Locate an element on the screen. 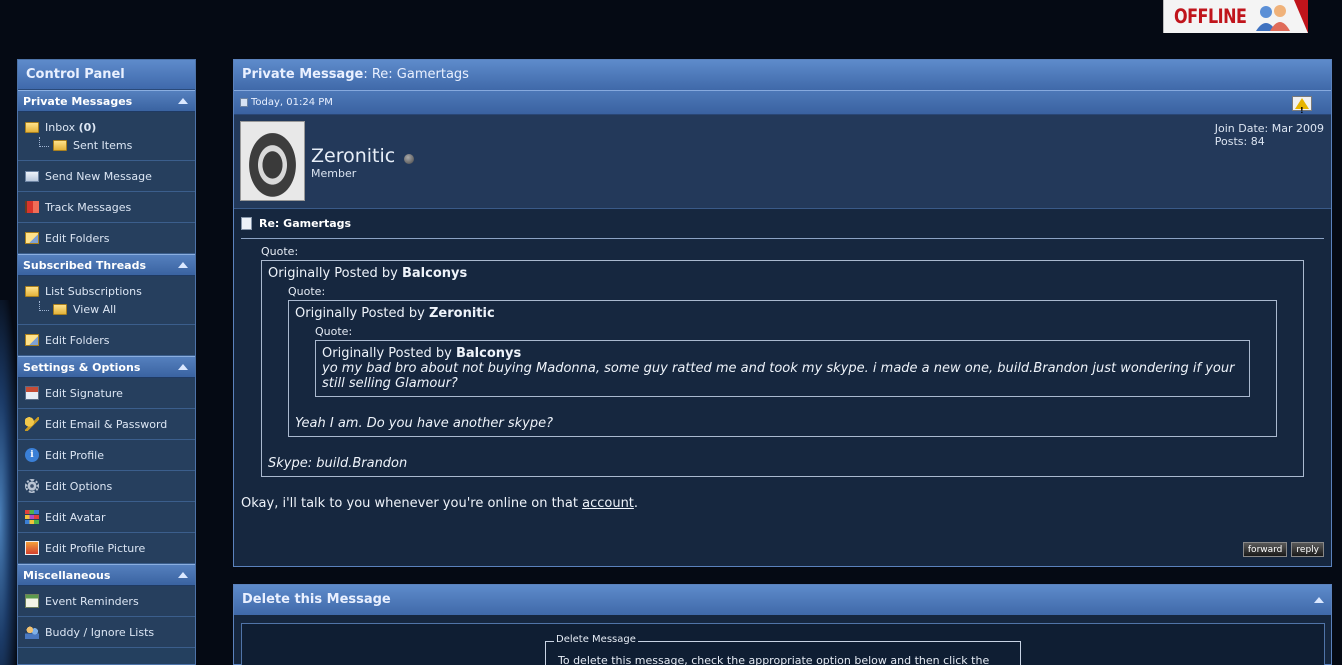 The width and height of the screenshot is (1342, 665). author-name: Zeronitic is located at coordinates (353, 156).